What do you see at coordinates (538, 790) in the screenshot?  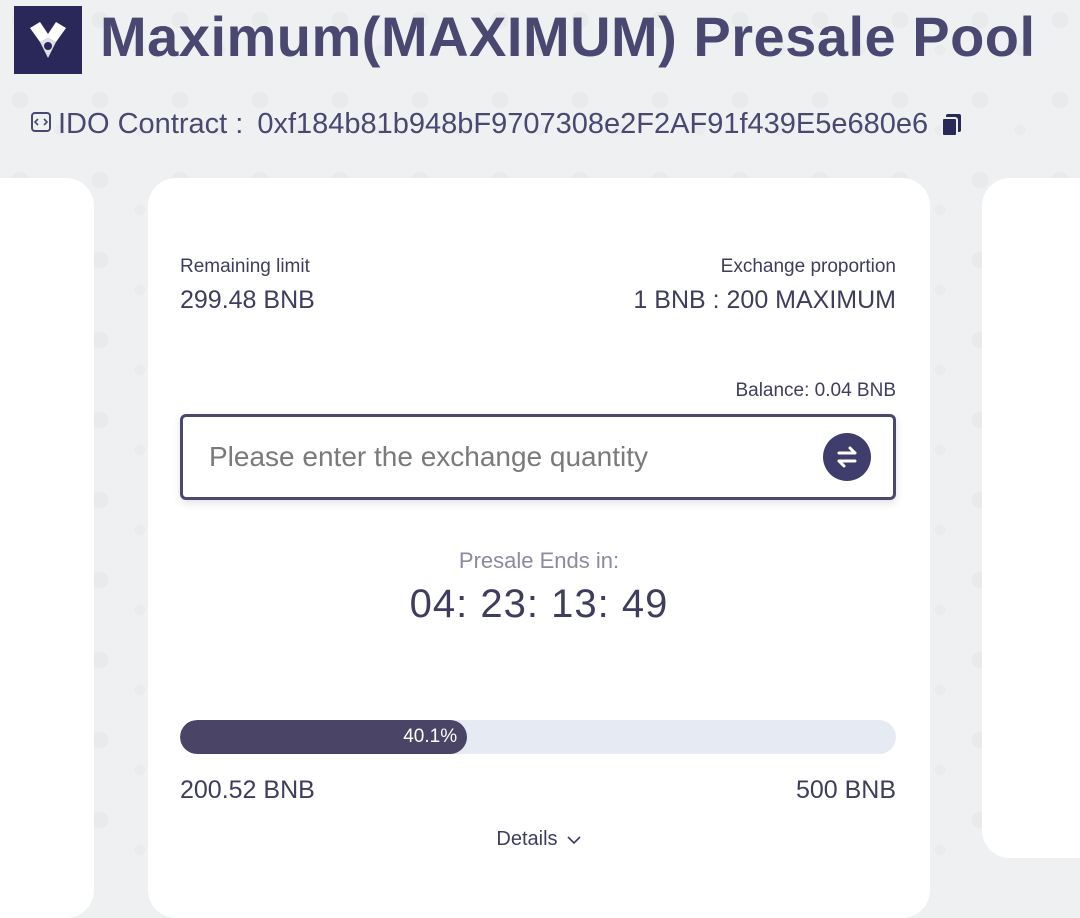 I see `amounts-row: 200.52 BNB 500 BNB` at bounding box center [538, 790].